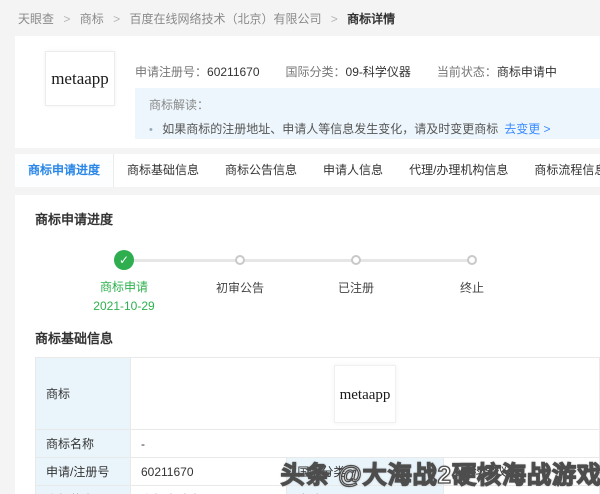 This screenshot has width=600, height=494. What do you see at coordinates (371, 19) in the screenshot?
I see `breadcrumb-current: 商标详情` at bounding box center [371, 19].